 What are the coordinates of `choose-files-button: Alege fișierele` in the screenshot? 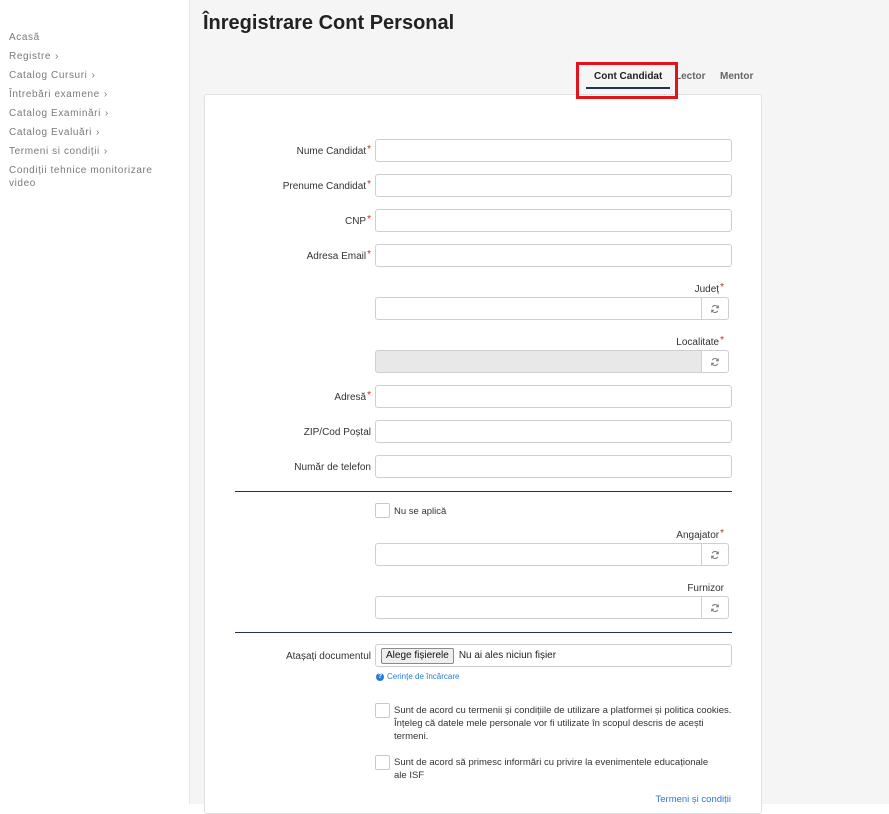 It's located at (417, 655).